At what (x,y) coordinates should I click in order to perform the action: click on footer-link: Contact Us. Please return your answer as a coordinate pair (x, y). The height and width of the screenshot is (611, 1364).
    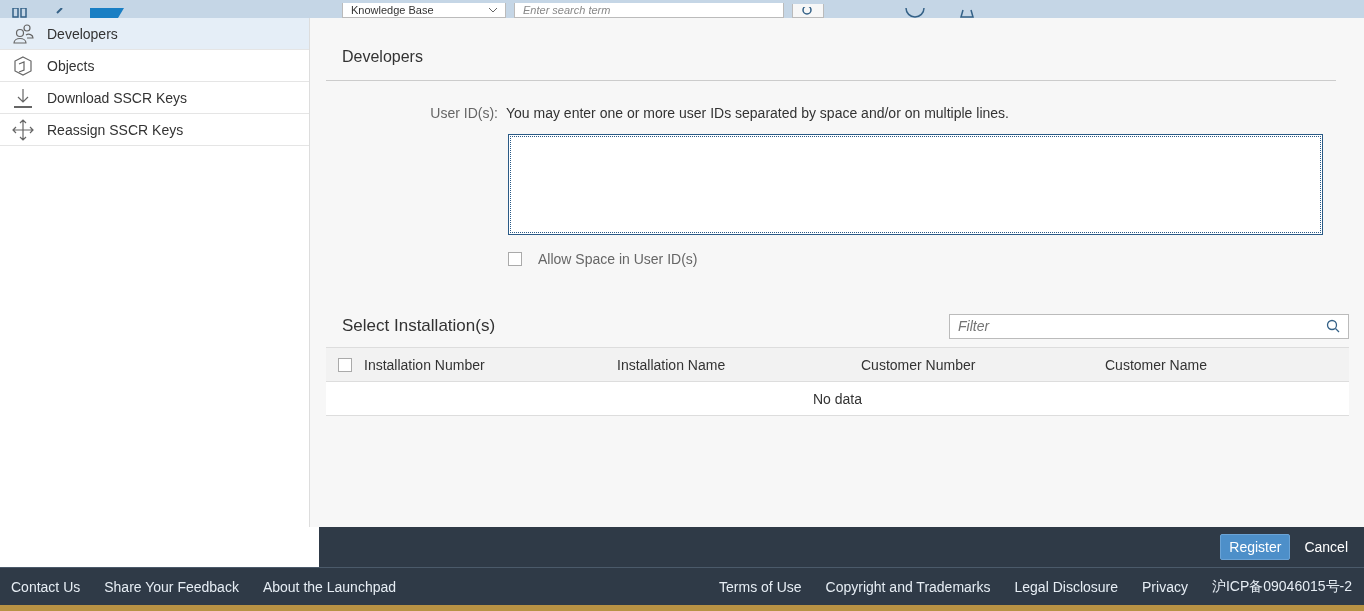
    Looking at the image, I should click on (46, 586).